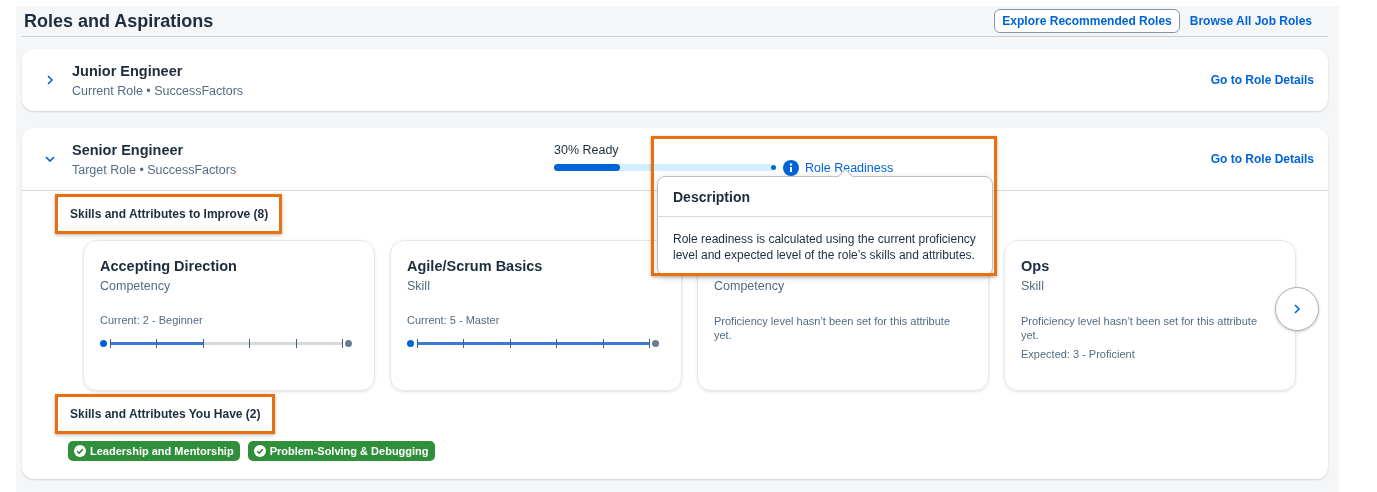 This screenshot has height=492, width=1377. What do you see at coordinates (128, 70) in the screenshot?
I see `role-title: Junior Engineer` at bounding box center [128, 70].